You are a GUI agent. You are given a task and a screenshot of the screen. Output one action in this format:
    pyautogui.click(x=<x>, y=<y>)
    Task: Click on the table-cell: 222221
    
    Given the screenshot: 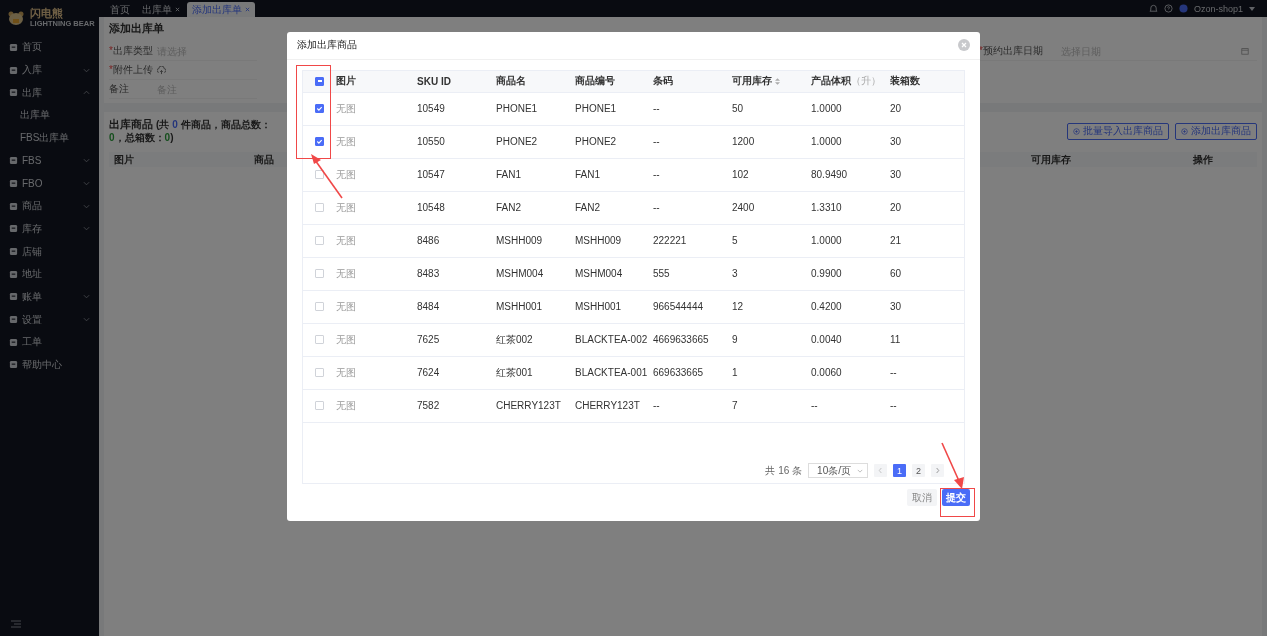 What is the action you would take?
    pyautogui.click(x=670, y=241)
    